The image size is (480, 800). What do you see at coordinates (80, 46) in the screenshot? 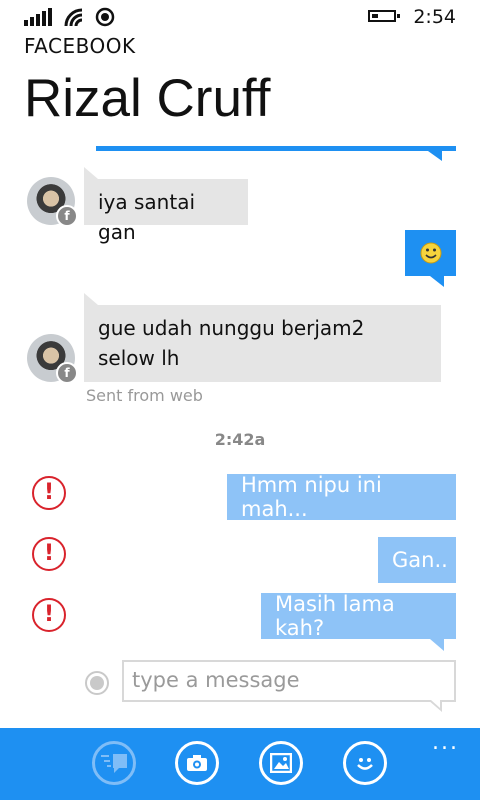
I see `app-title: FACEBOOK` at bounding box center [80, 46].